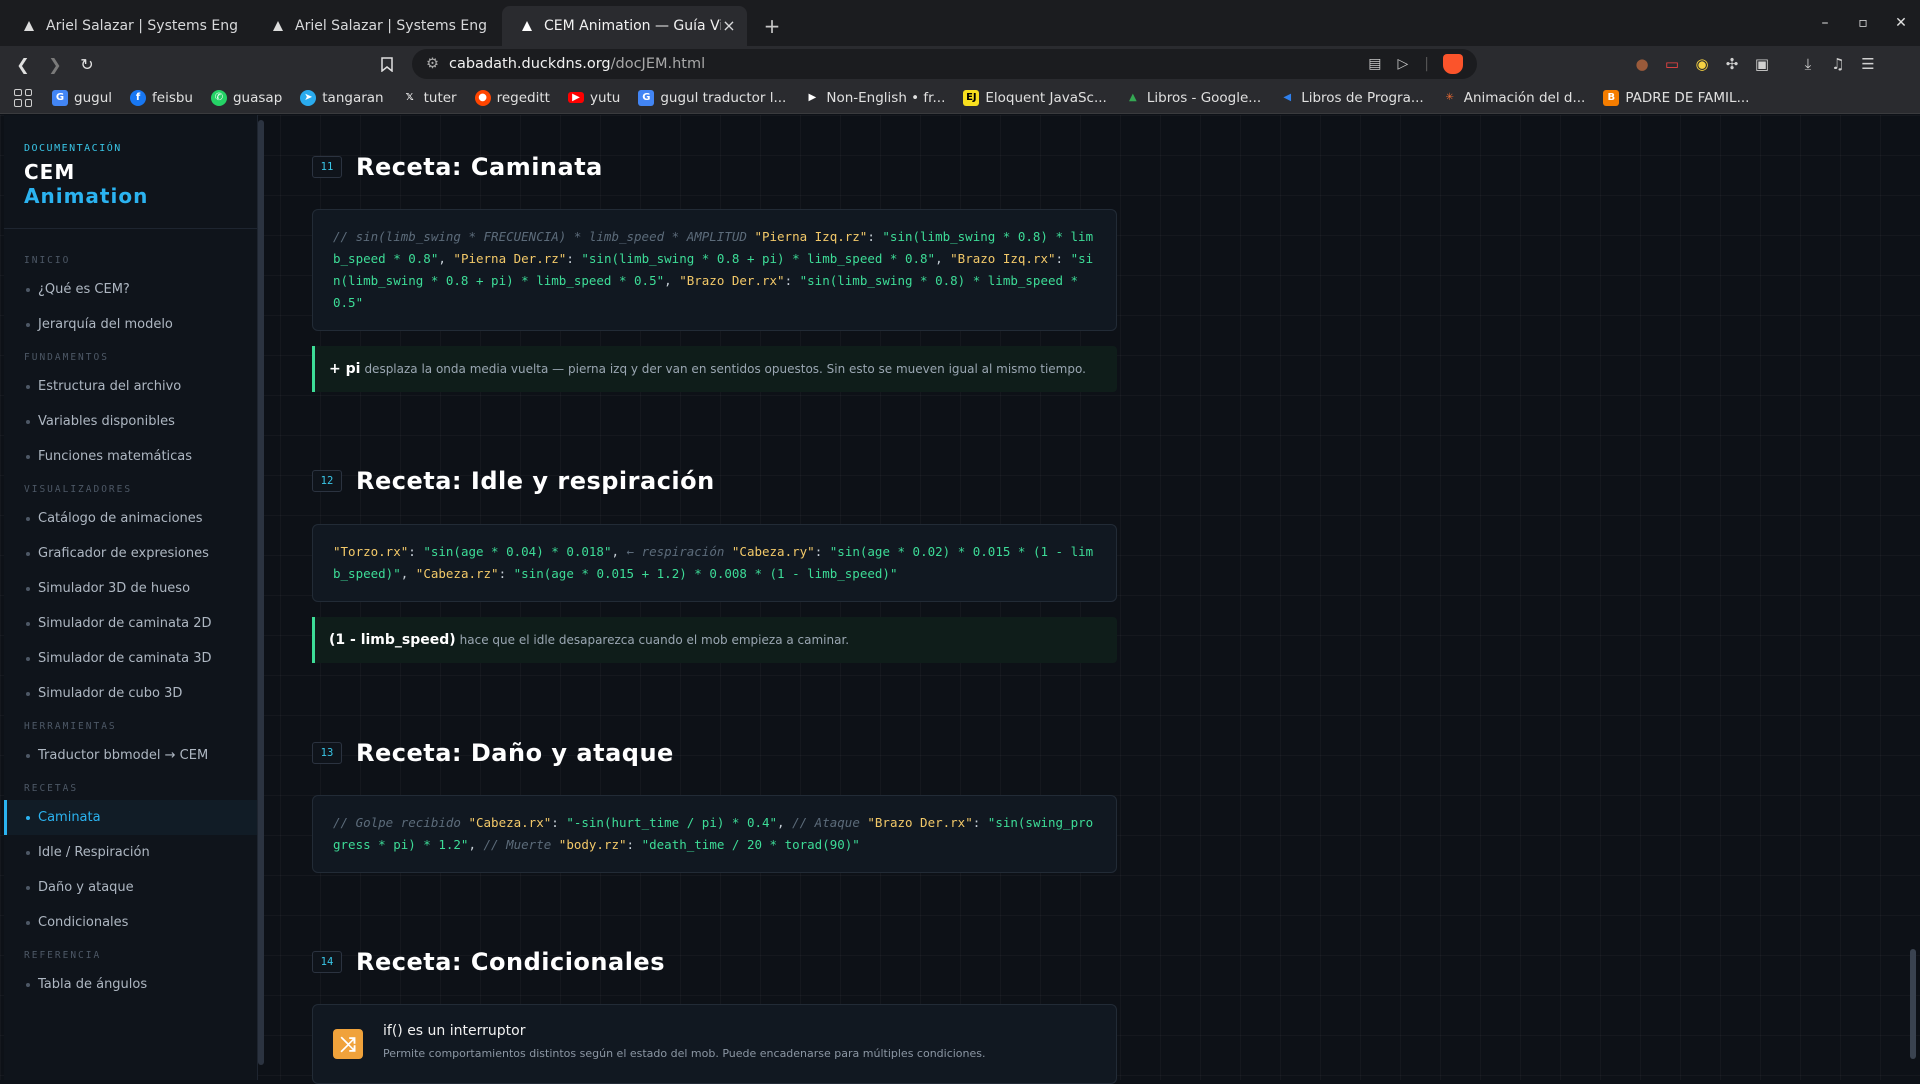  What do you see at coordinates (1838, 64) in the screenshot?
I see `media-icon: ♫` at bounding box center [1838, 64].